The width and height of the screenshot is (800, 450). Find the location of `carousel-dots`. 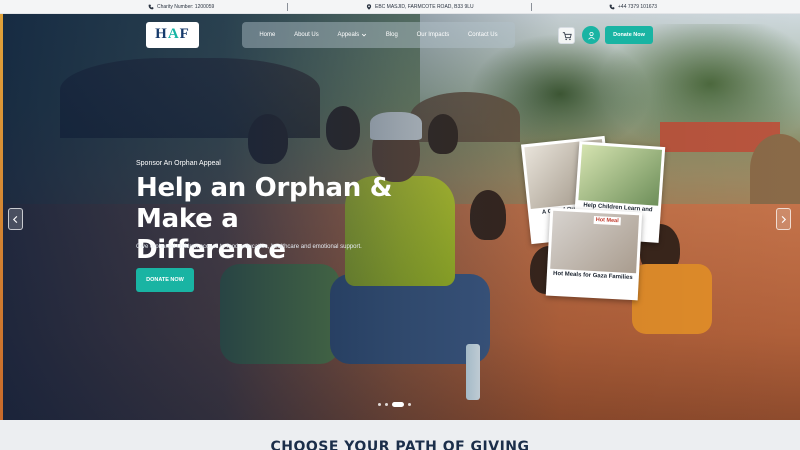

carousel-dots is located at coordinates (394, 404).